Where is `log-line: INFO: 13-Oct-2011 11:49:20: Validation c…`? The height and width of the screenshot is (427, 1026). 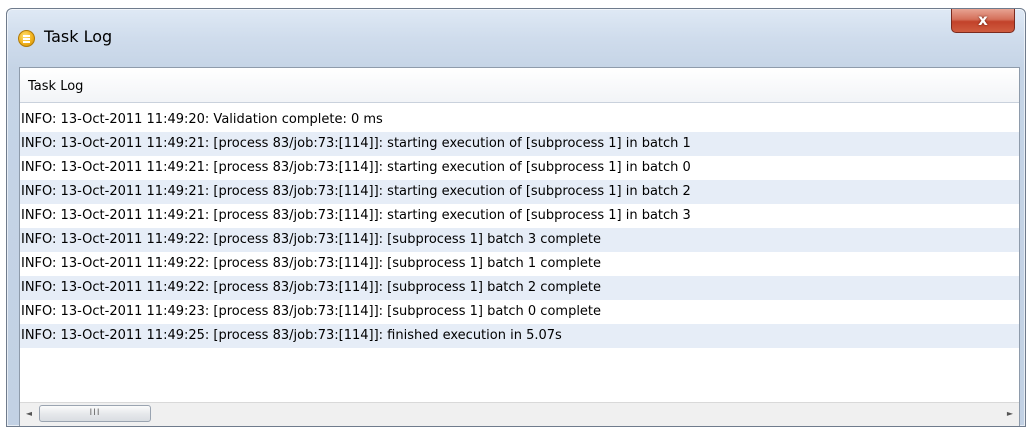
log-line: INFO: 13-Oct-2011 11:49:20: Validation c… is located at coordinates (519, 120).